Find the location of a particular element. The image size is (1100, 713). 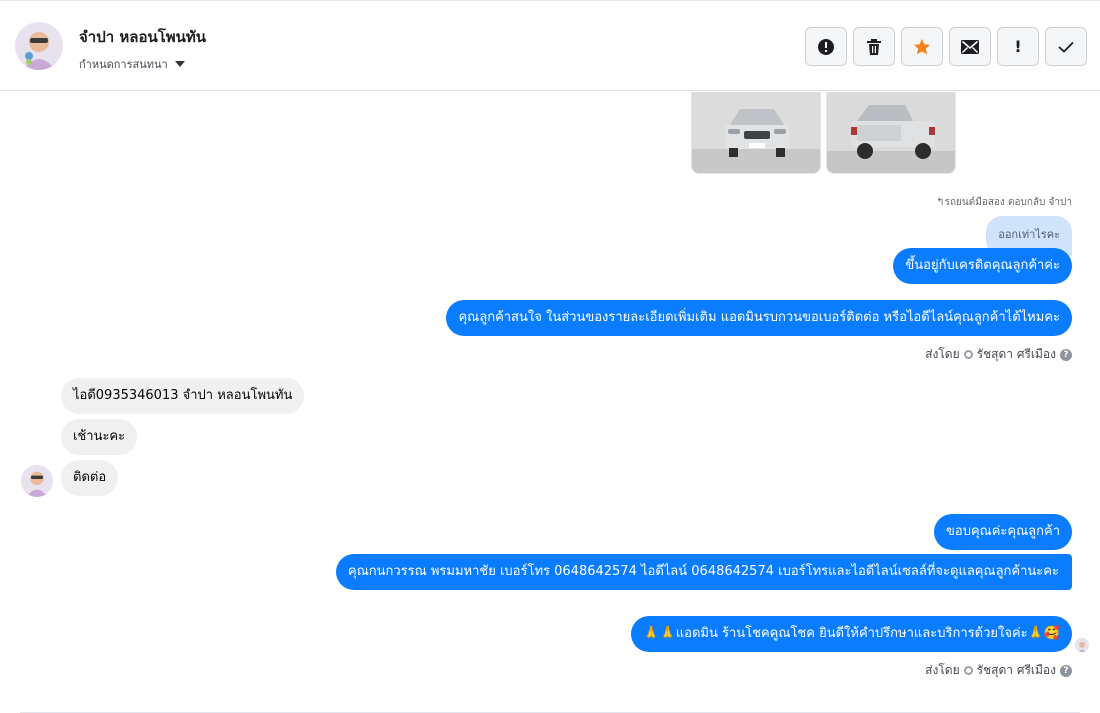

message-bubble-incoming: ไอดี0935346013 จำปา หลอนโพนทัน is located at coordinates (183, 396).